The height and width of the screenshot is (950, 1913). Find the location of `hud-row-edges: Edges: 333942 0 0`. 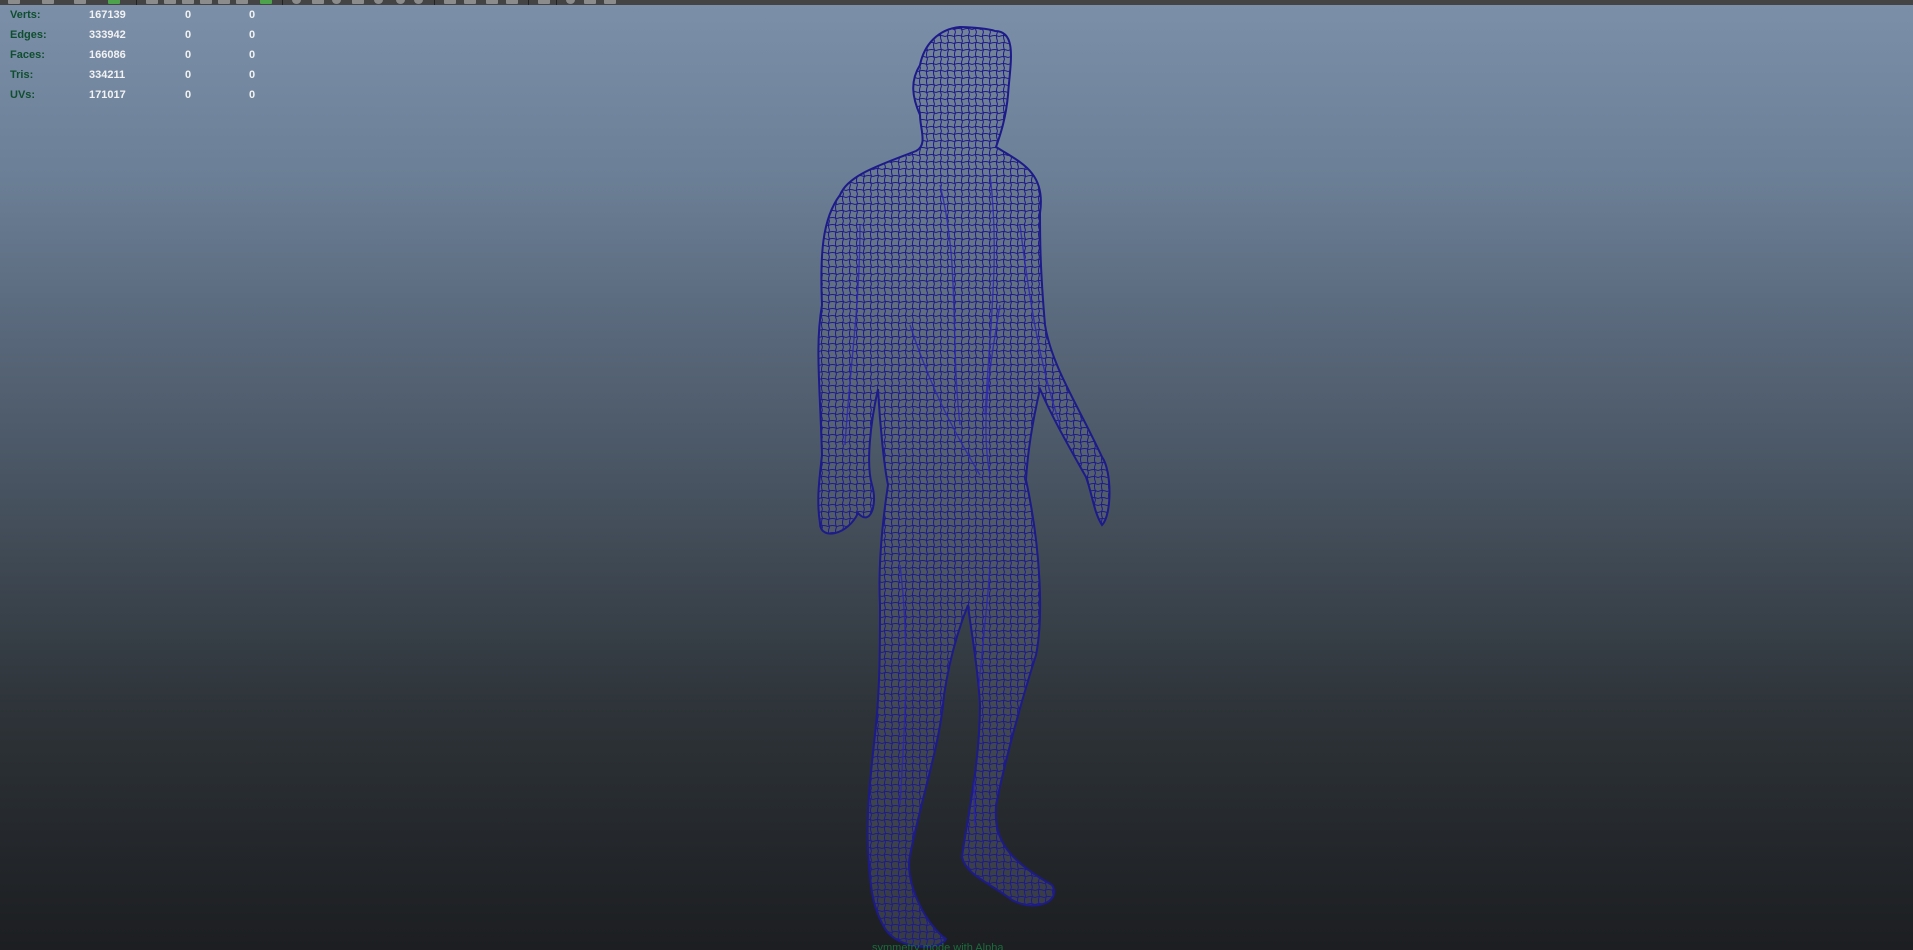

hud-row-edges: Edges: 333942 0 0 is located at coordinates (140, 35).